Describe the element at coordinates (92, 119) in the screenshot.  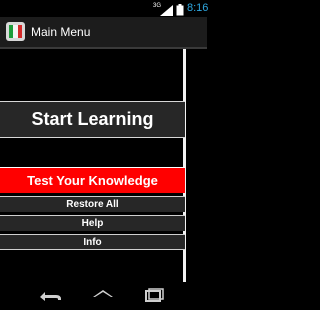
I see `start-learning-button: Start Learning` at that location.